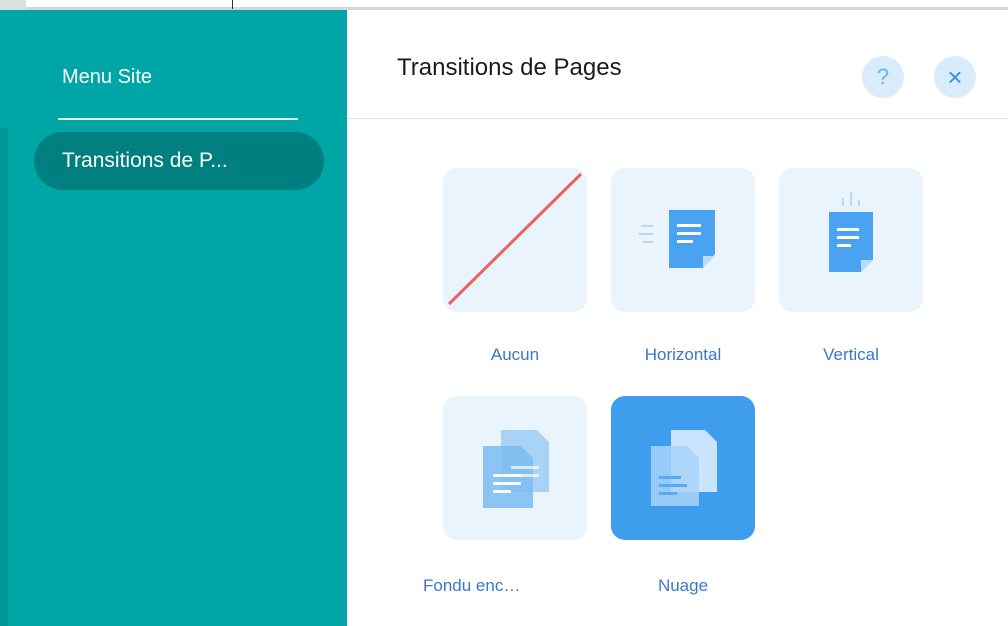 The height and width of the screenshot is (626, 1008). I want to click on transition-tile-vertical, so click(851, 240).